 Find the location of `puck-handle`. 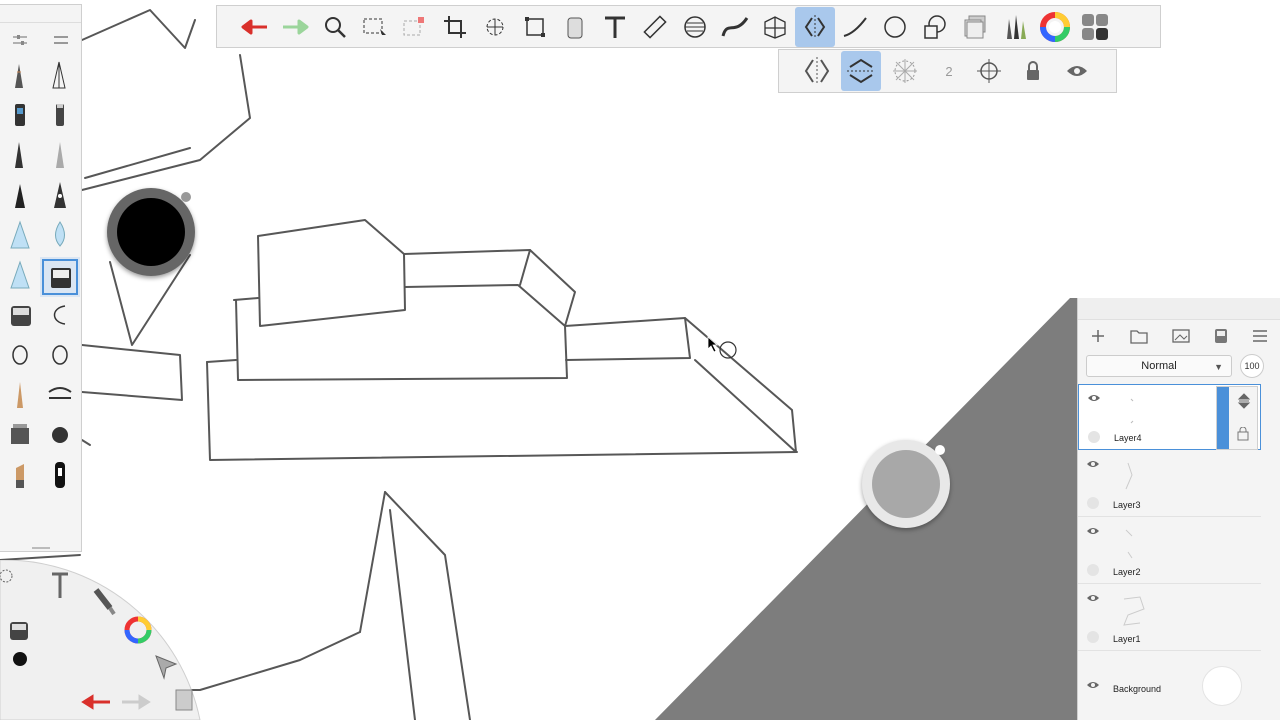

puck-handle is located at coordinates (940, 450).